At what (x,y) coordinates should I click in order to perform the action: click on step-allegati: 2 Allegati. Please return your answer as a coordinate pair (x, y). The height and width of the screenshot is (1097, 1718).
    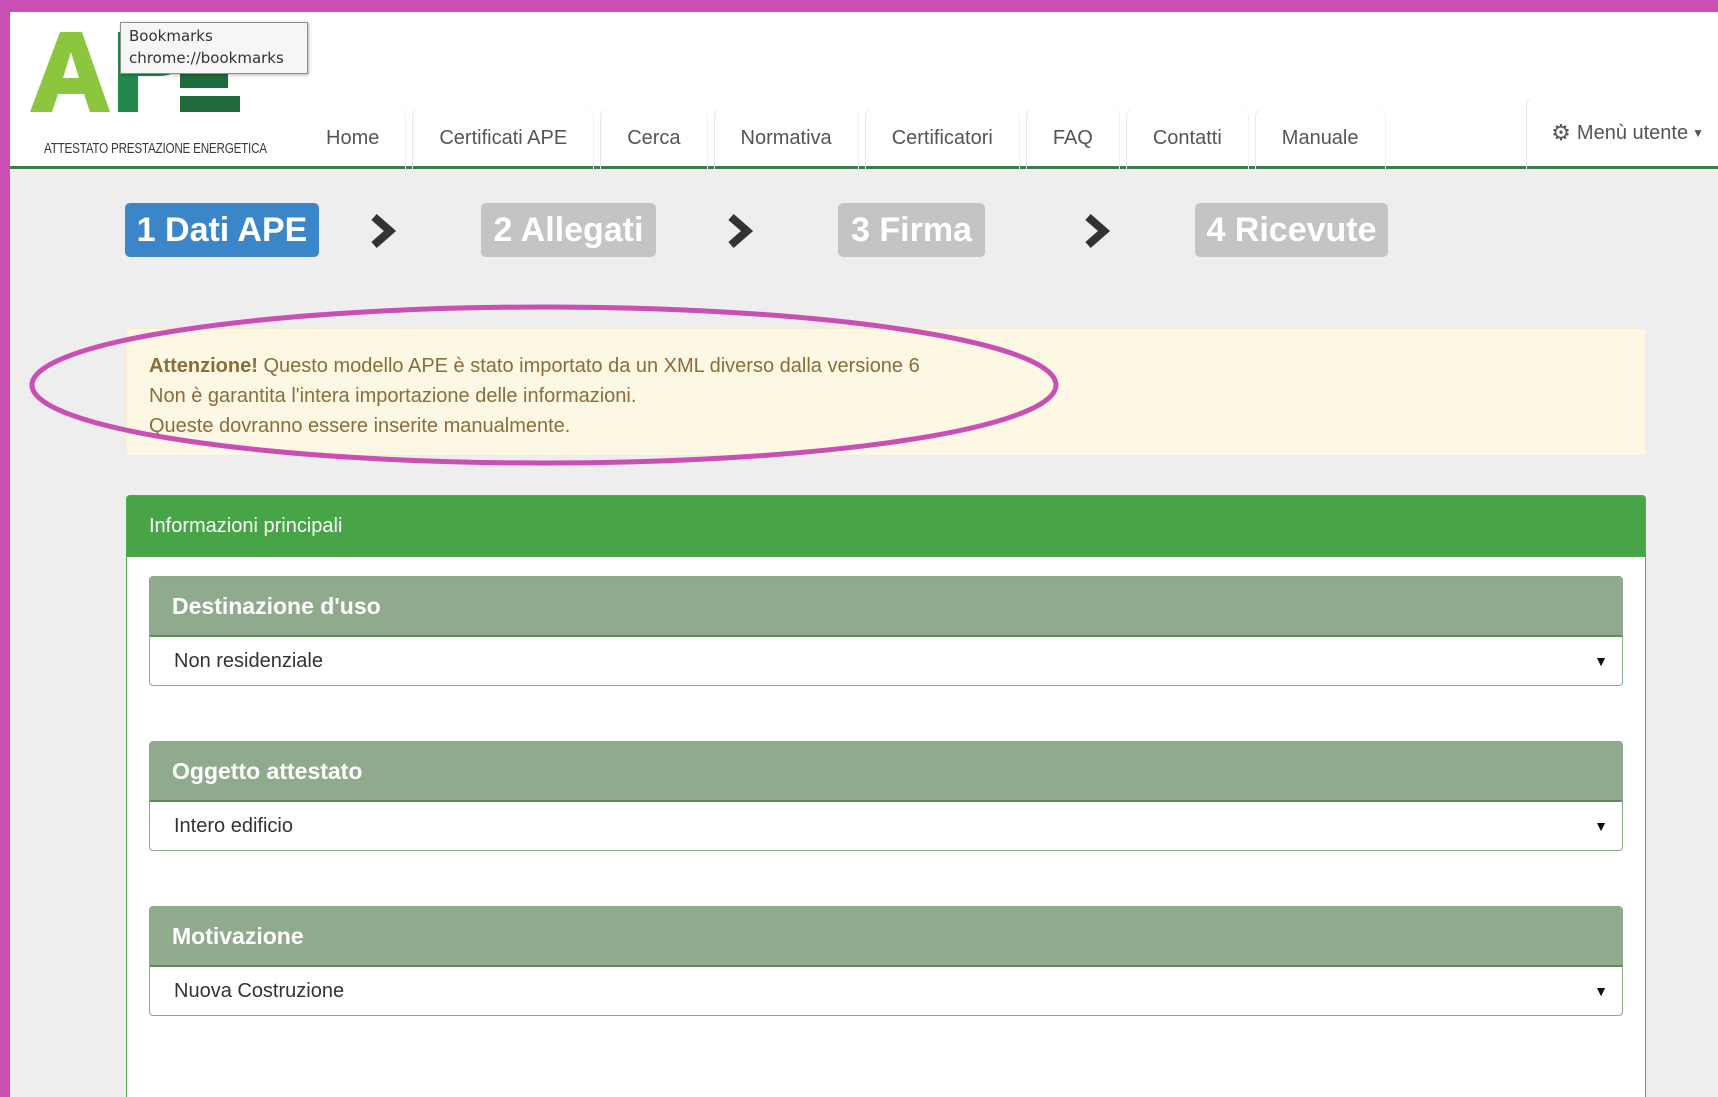
    Looking at the image, I should click on (568, 230).